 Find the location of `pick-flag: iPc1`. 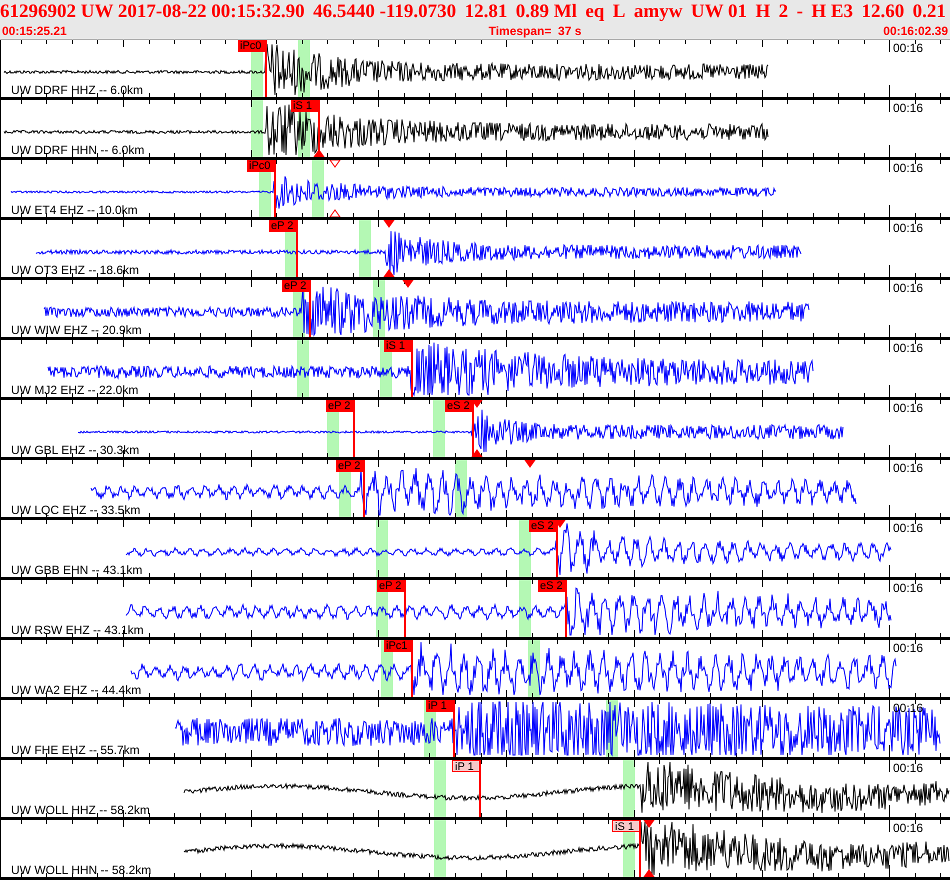

pick-flag: iPc1 is located at coordinates (398, 646).